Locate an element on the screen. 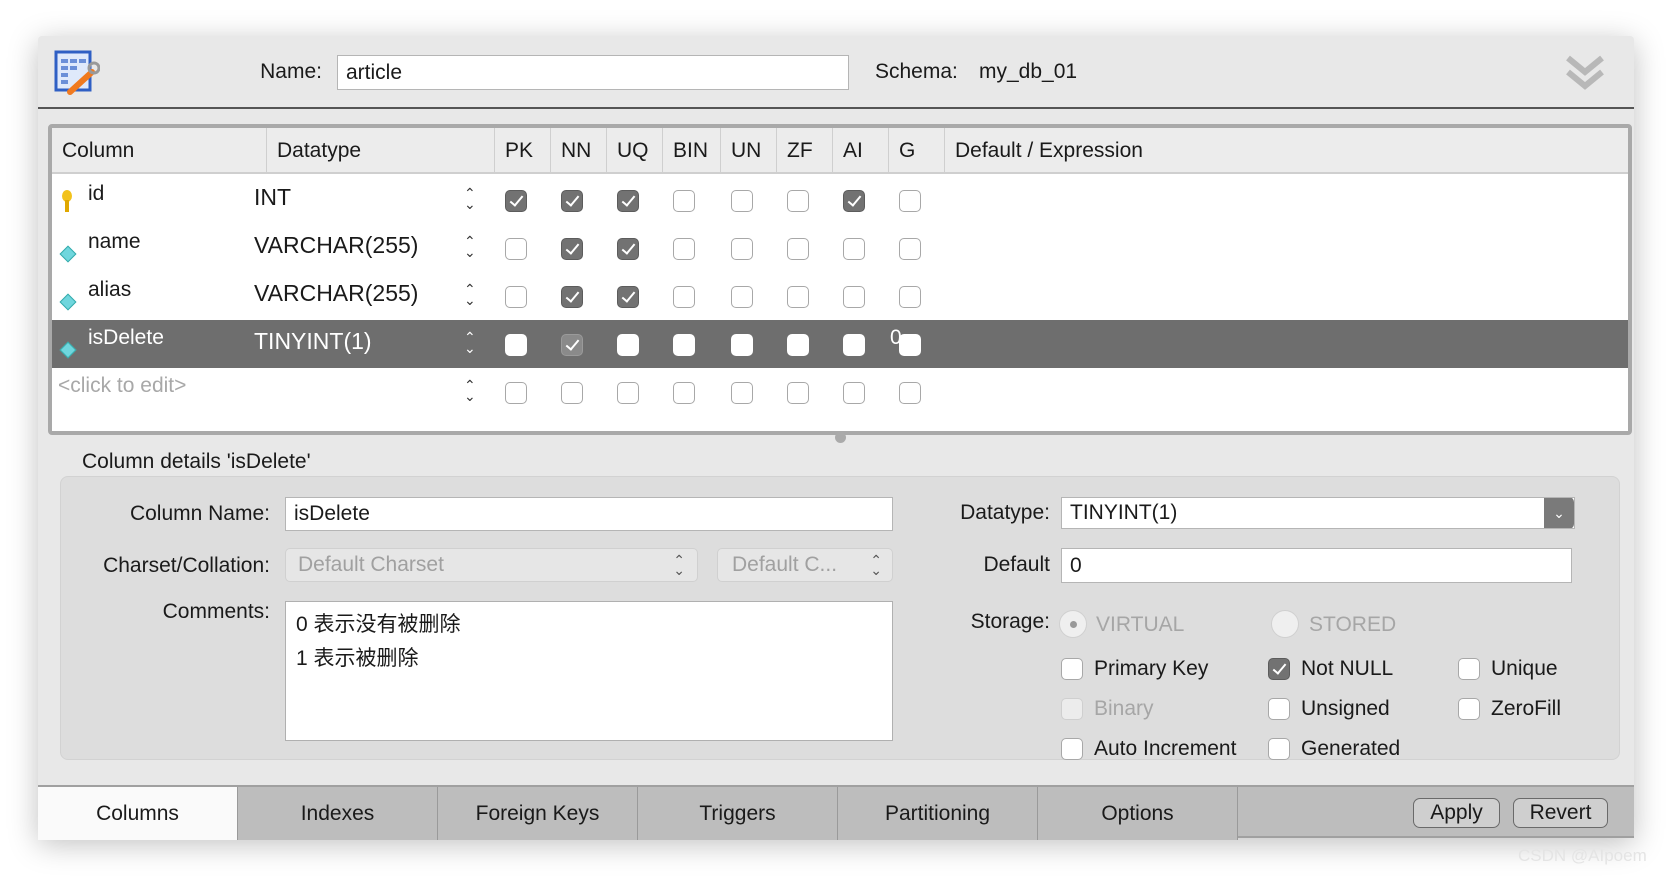 The width and height of the screenshot is (1670, 878). column-header: Default / Expression is located at coordinates (1043, 151).